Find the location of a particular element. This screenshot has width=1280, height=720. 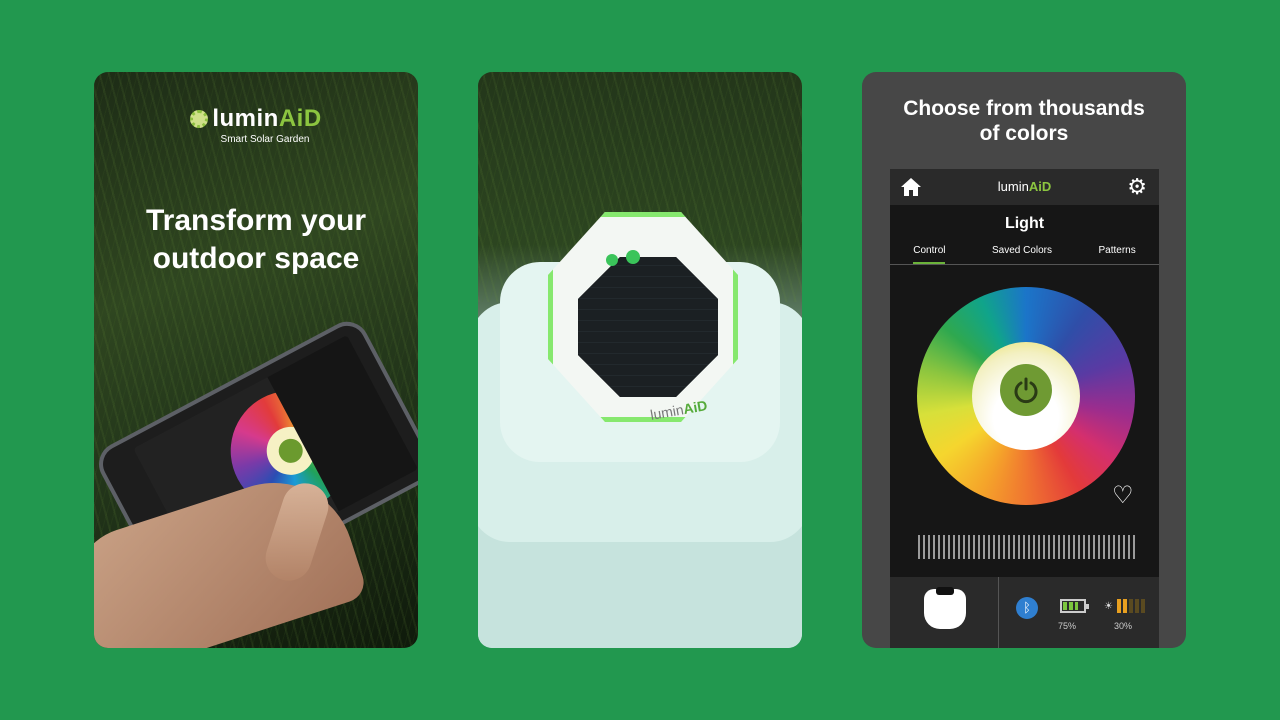

power-icon is located at coordinates (1026, 390).